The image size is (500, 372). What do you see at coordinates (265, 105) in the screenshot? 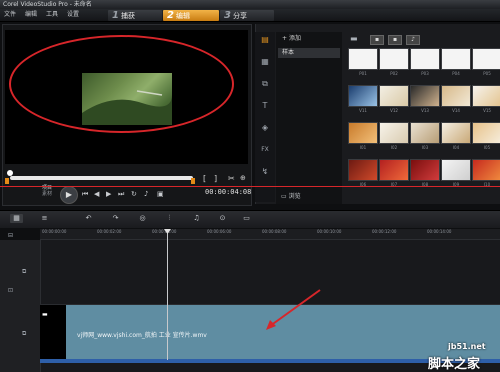
I see `title-icon: T` at bounding box center [265, 105].